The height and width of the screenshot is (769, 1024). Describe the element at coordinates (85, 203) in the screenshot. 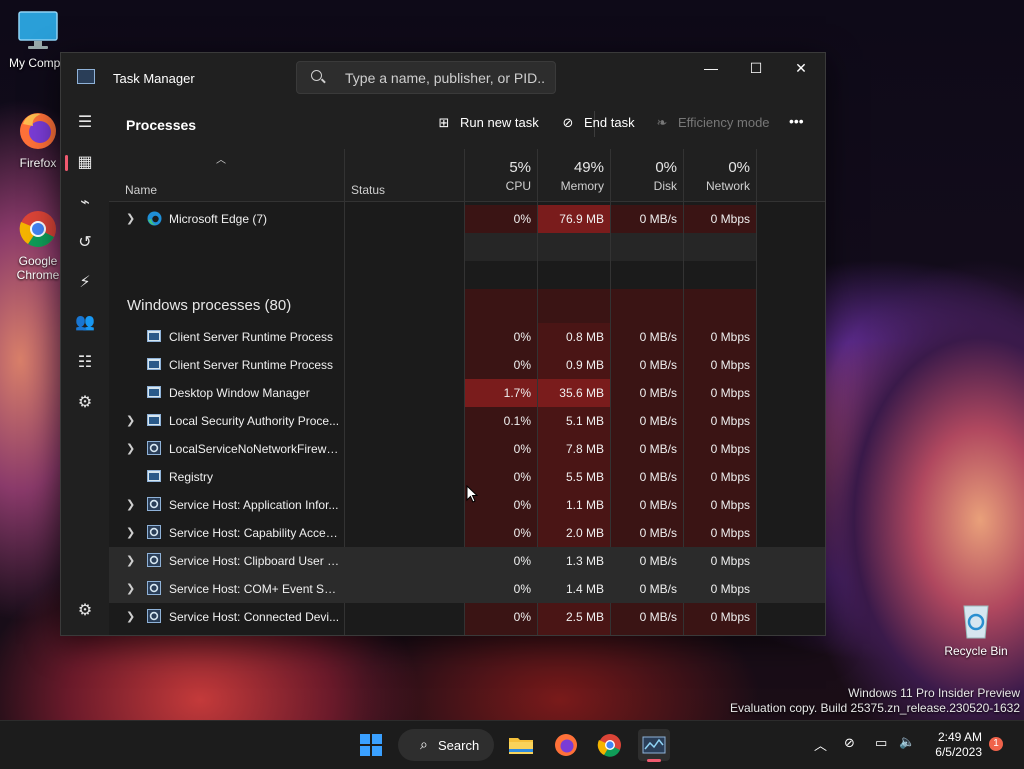

I see `nav-performance-icon: ⌁` at that location.